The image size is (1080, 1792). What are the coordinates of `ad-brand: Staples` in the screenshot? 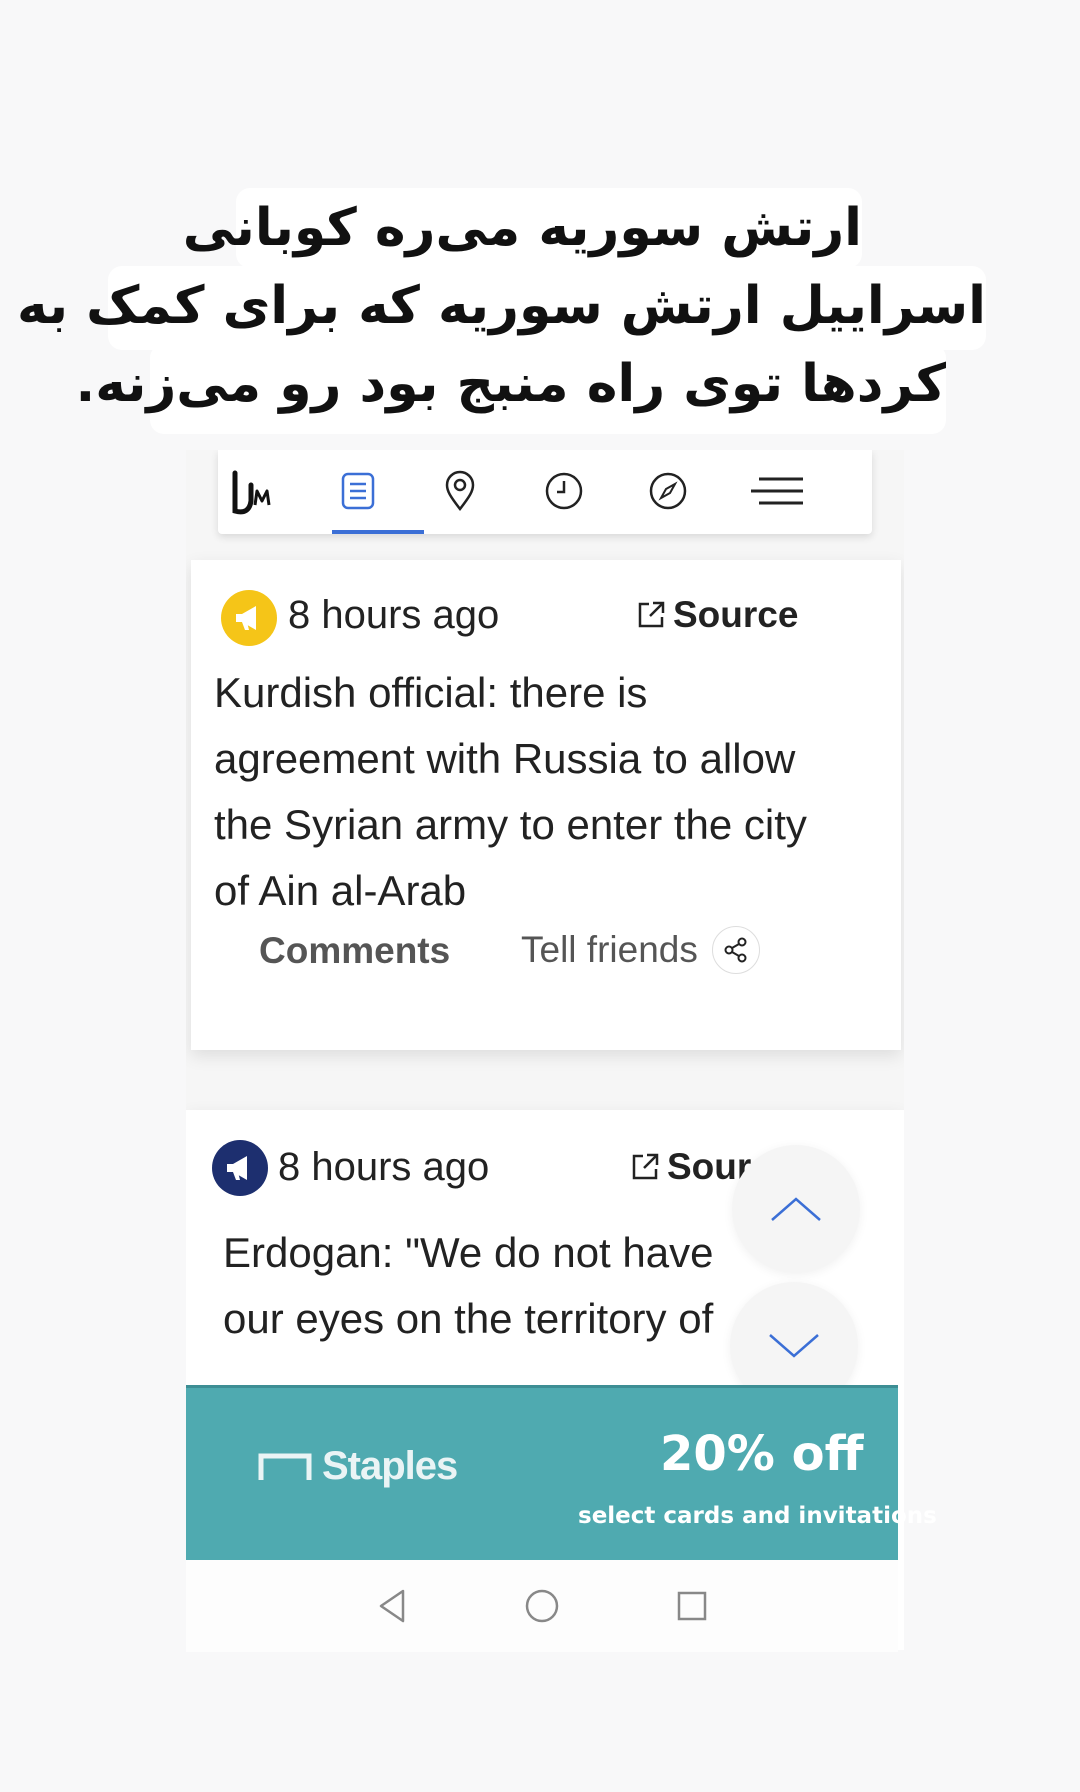 It's located at (358, 1466).